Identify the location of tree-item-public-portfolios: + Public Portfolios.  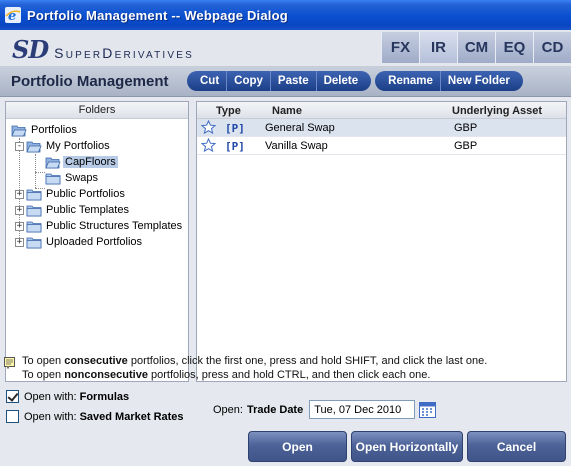
(97, 194).